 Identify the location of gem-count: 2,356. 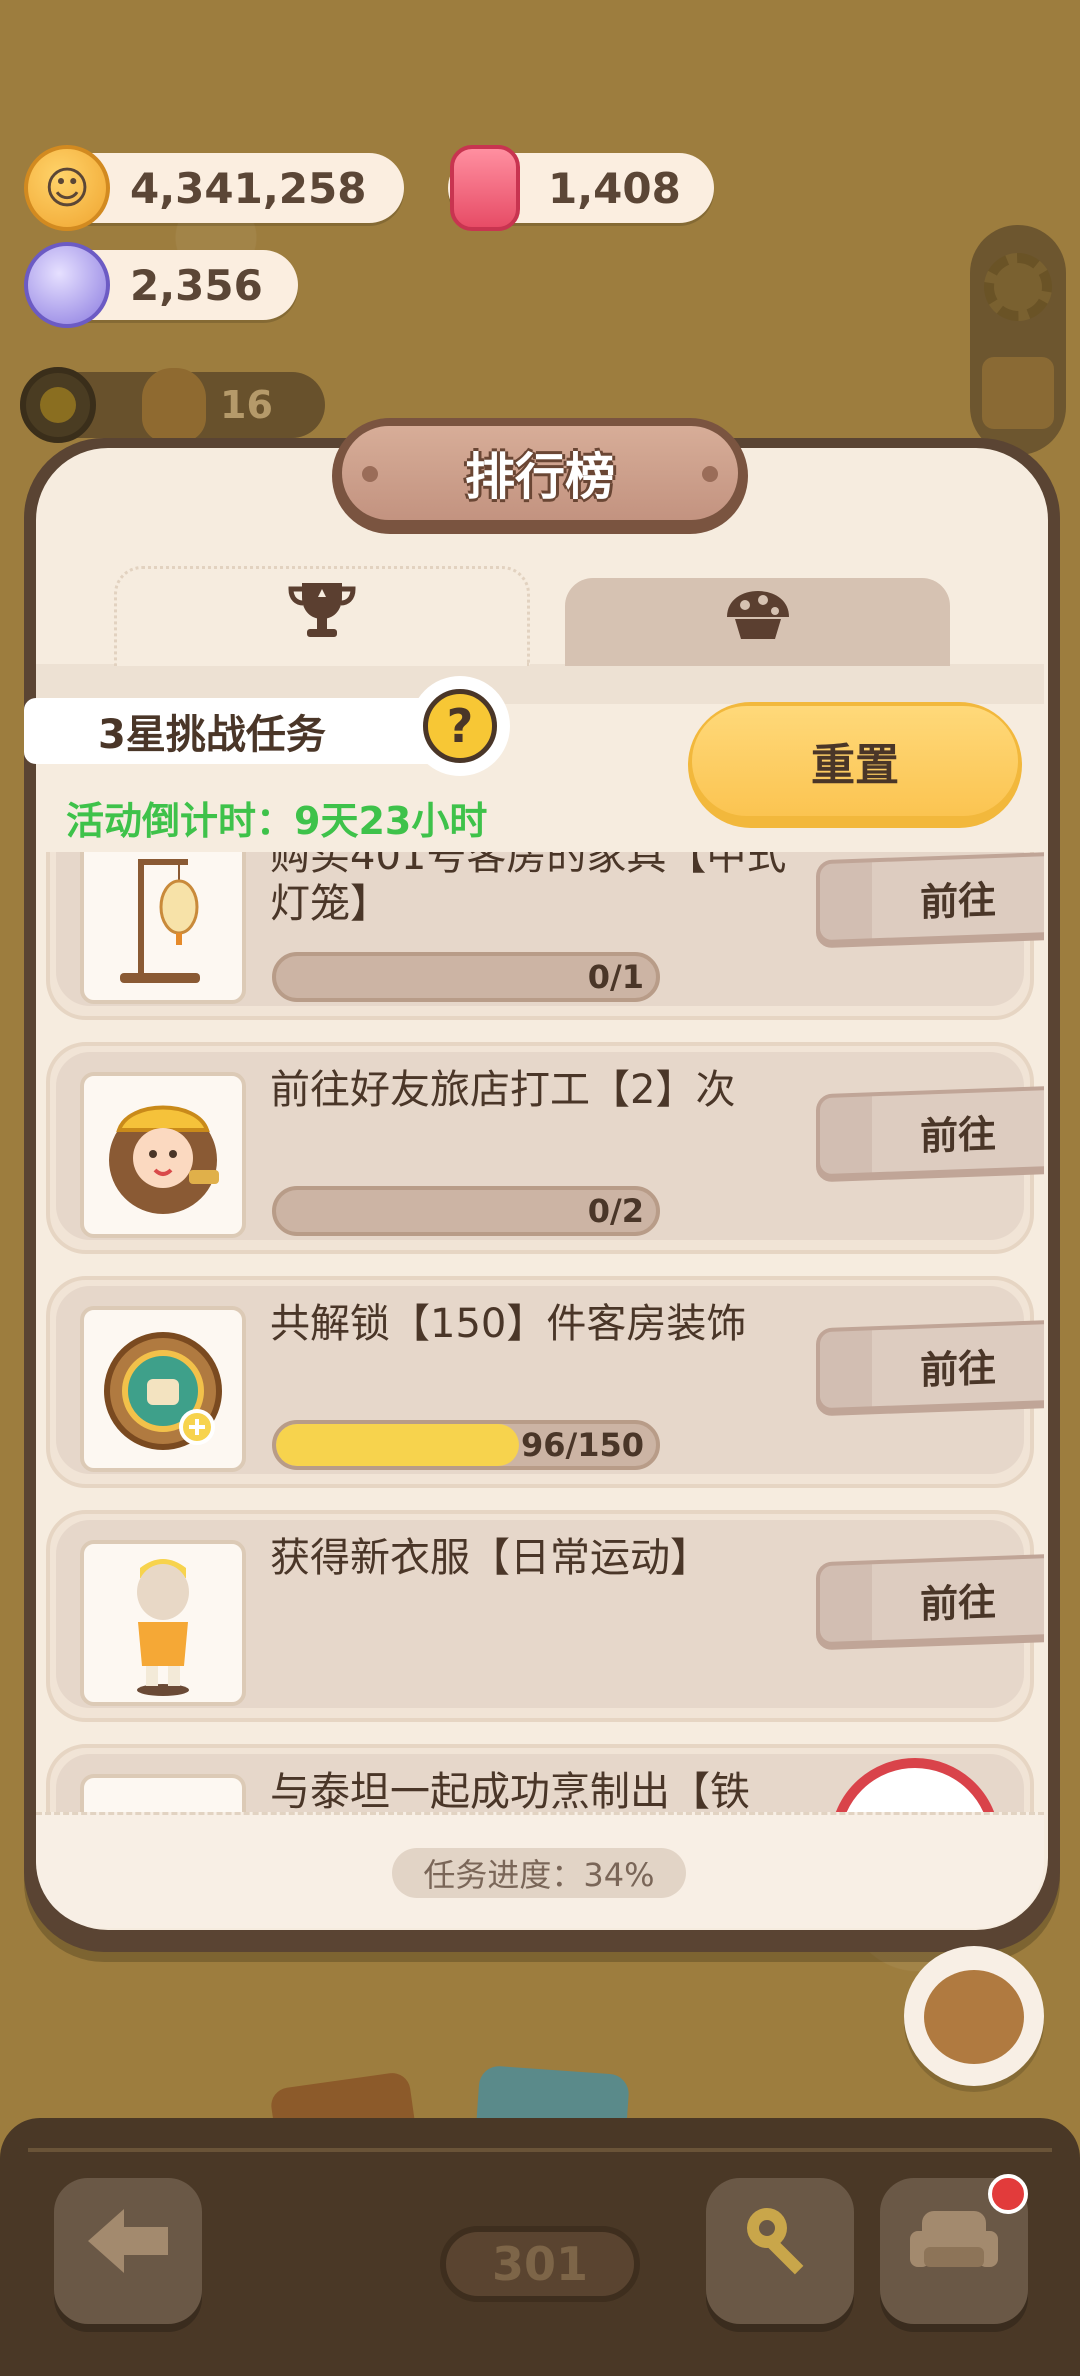
(196, 285).